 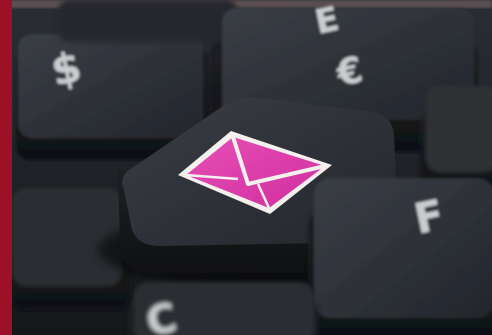 What do you see at coordinates (456, 138) in the screenshot?
I see `right-upper-key` at bounding box center [456, 138].